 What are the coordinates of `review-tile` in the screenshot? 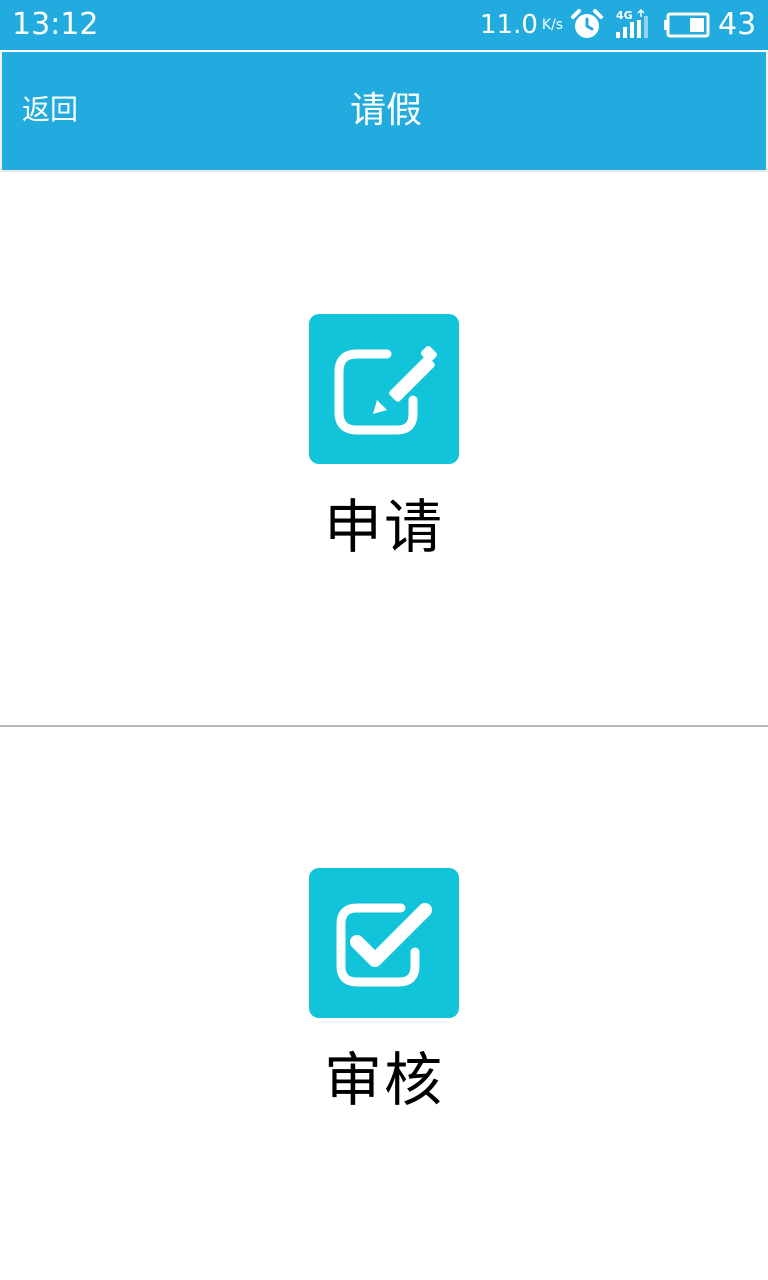 It's located at (384, 943).